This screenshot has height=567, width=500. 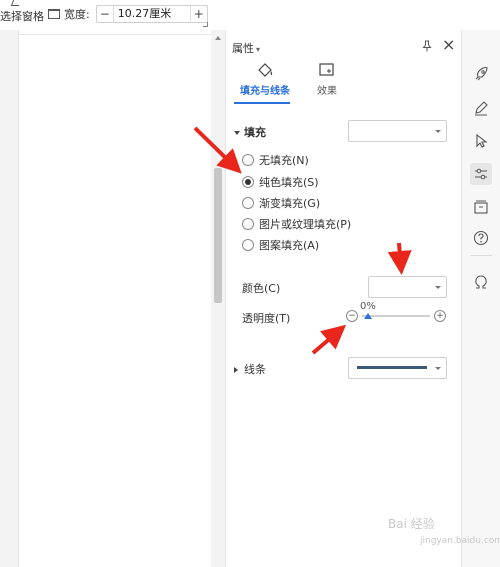 I want to click on fill-section-label: 填充, so click(x=255, y=132).